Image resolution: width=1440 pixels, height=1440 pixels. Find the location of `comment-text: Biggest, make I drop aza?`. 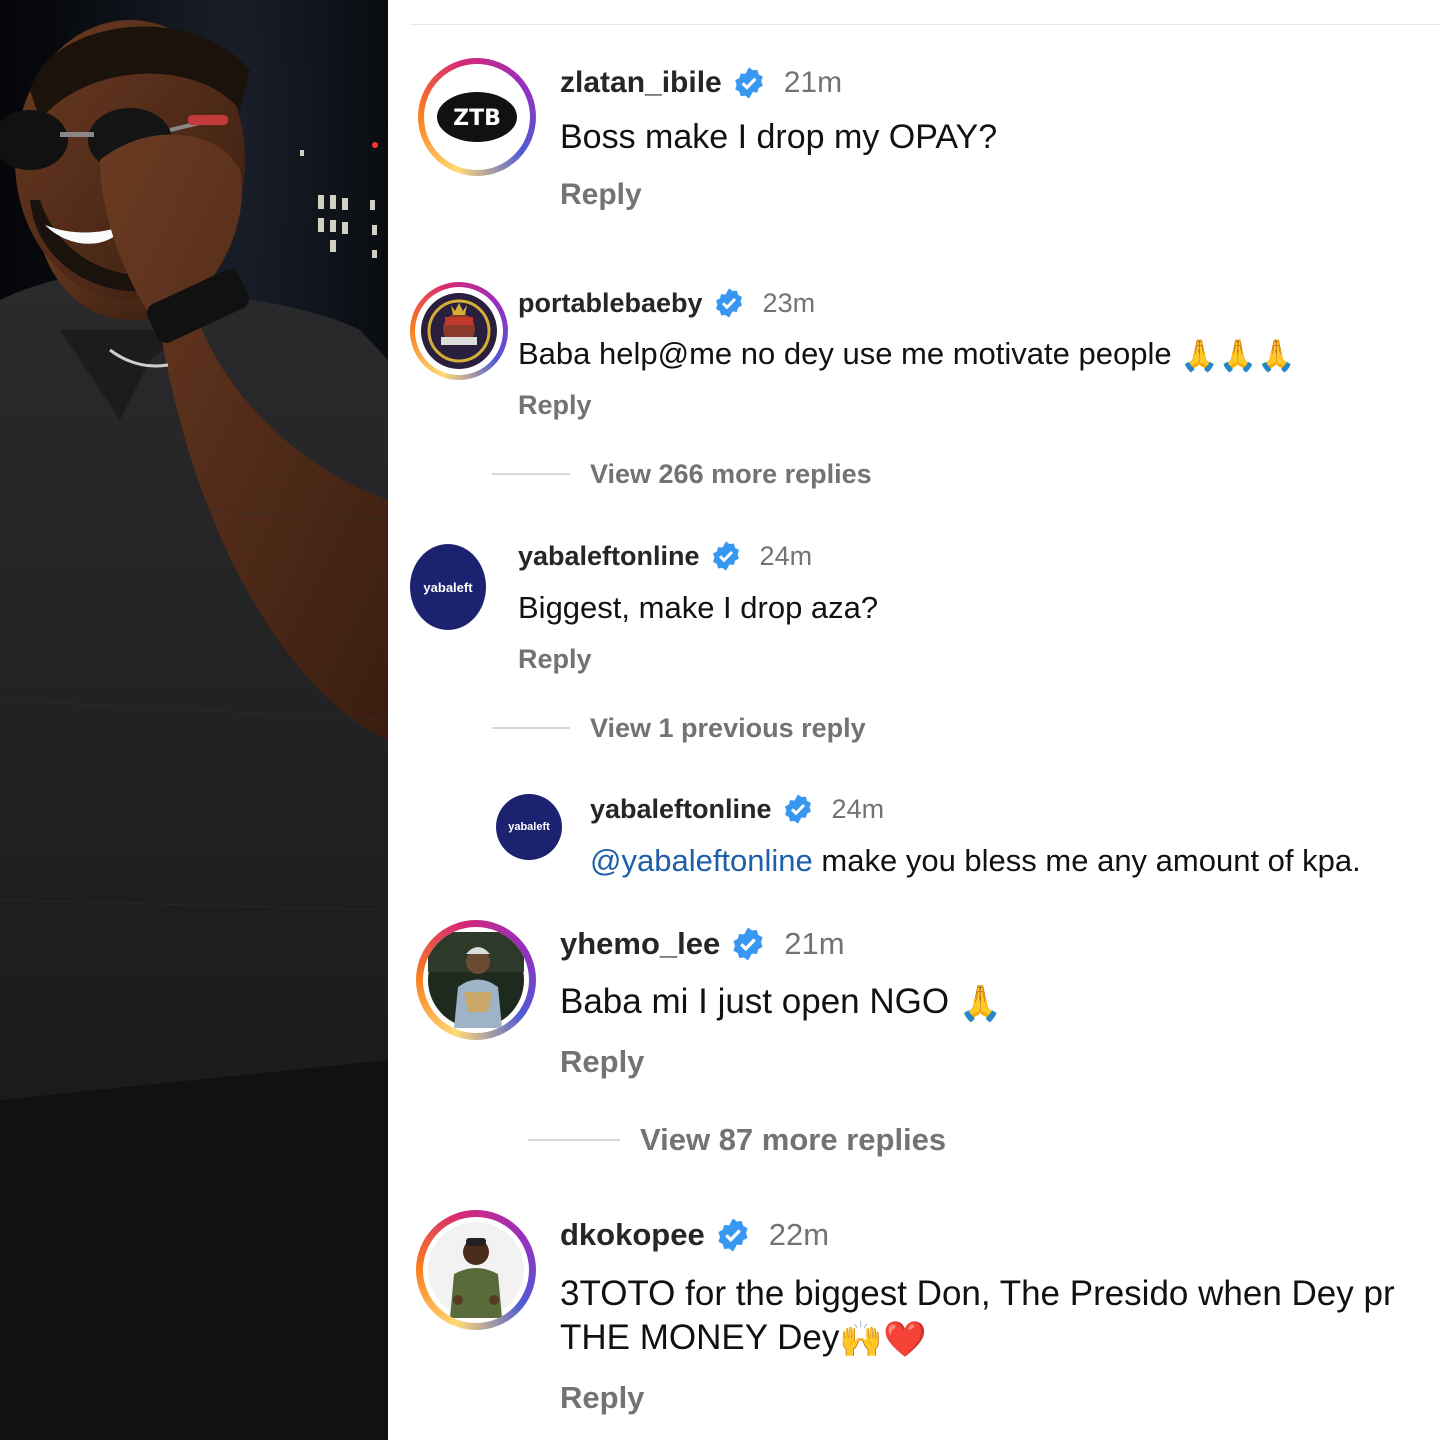

comment-text: Biggest, make I drop aza? is located at coordinates (698, 607).